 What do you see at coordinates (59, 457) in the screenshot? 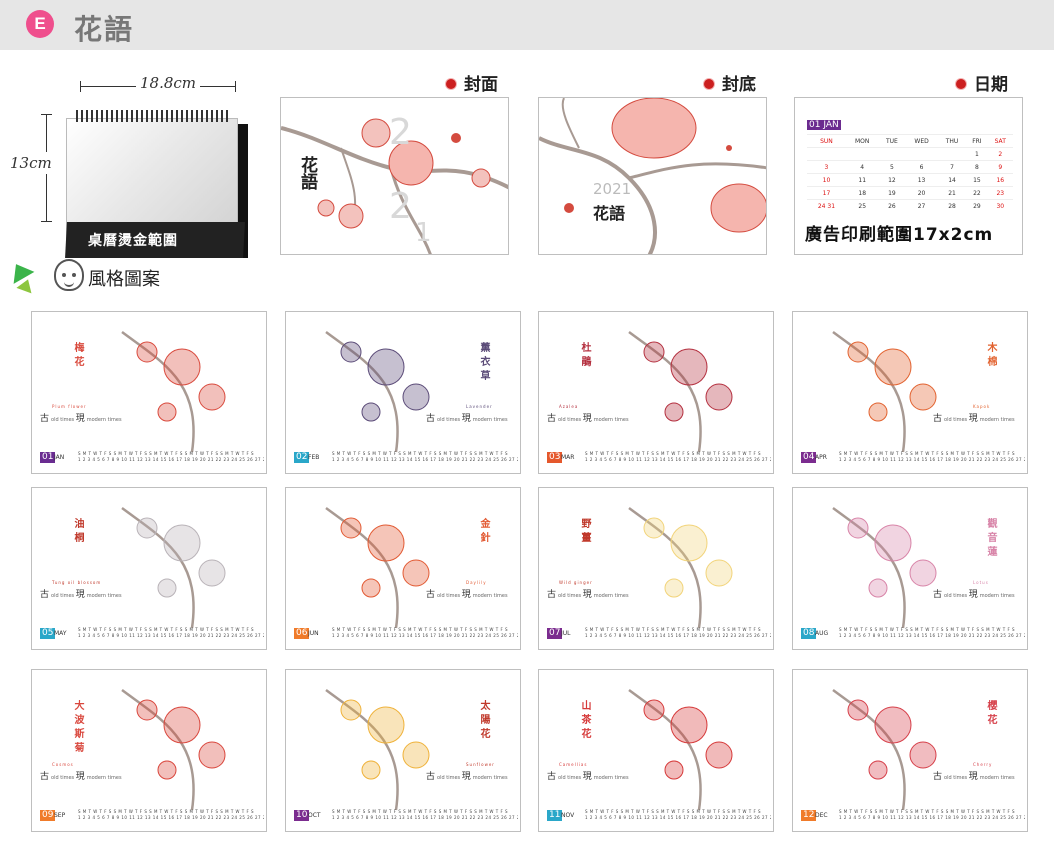
I see `month-name: JAN` at bounding box center [59, 457].